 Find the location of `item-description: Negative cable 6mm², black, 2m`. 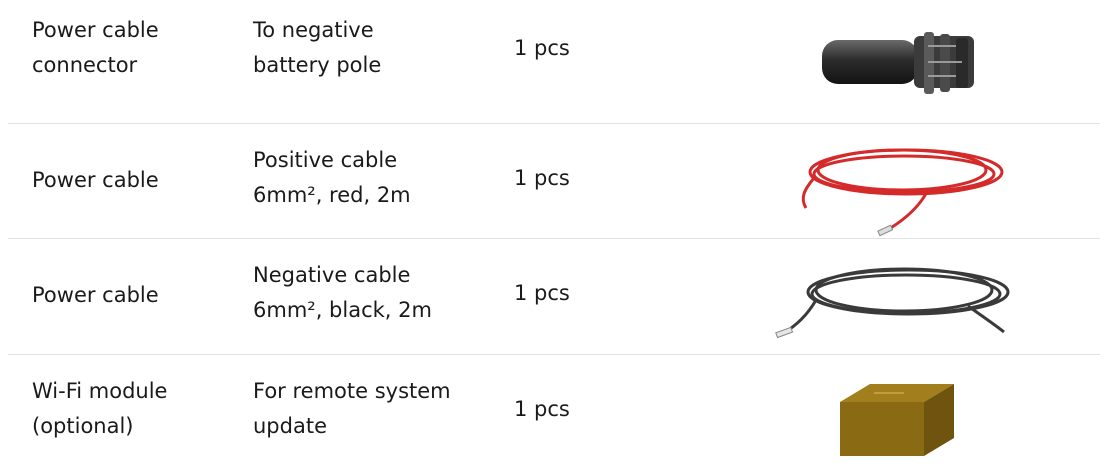

item-description: Negative cable 6mm², black, 2m is located at coordinates (342, 292).